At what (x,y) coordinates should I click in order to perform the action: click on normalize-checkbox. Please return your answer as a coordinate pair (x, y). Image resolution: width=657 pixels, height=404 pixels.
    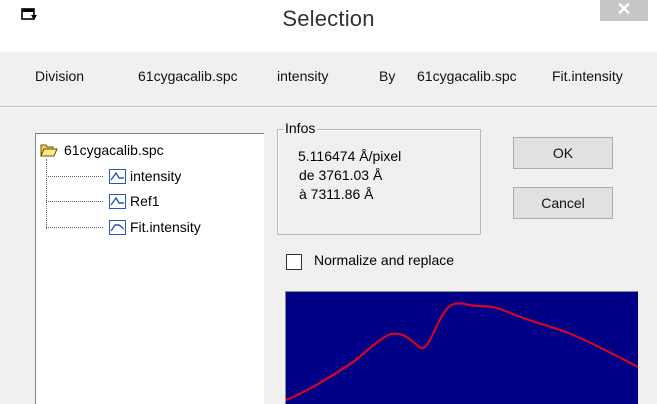
    Looking at the image, I should click on (294, 262).